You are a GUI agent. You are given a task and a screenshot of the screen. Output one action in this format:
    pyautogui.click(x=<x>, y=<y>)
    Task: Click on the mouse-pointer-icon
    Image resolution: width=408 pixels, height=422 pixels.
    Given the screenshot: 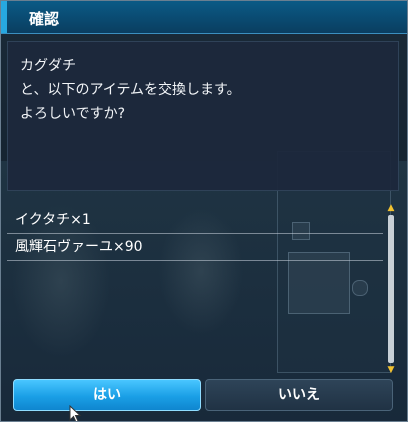 What is the action you would take?
    pyautogui.click(x=75, y=413)
    